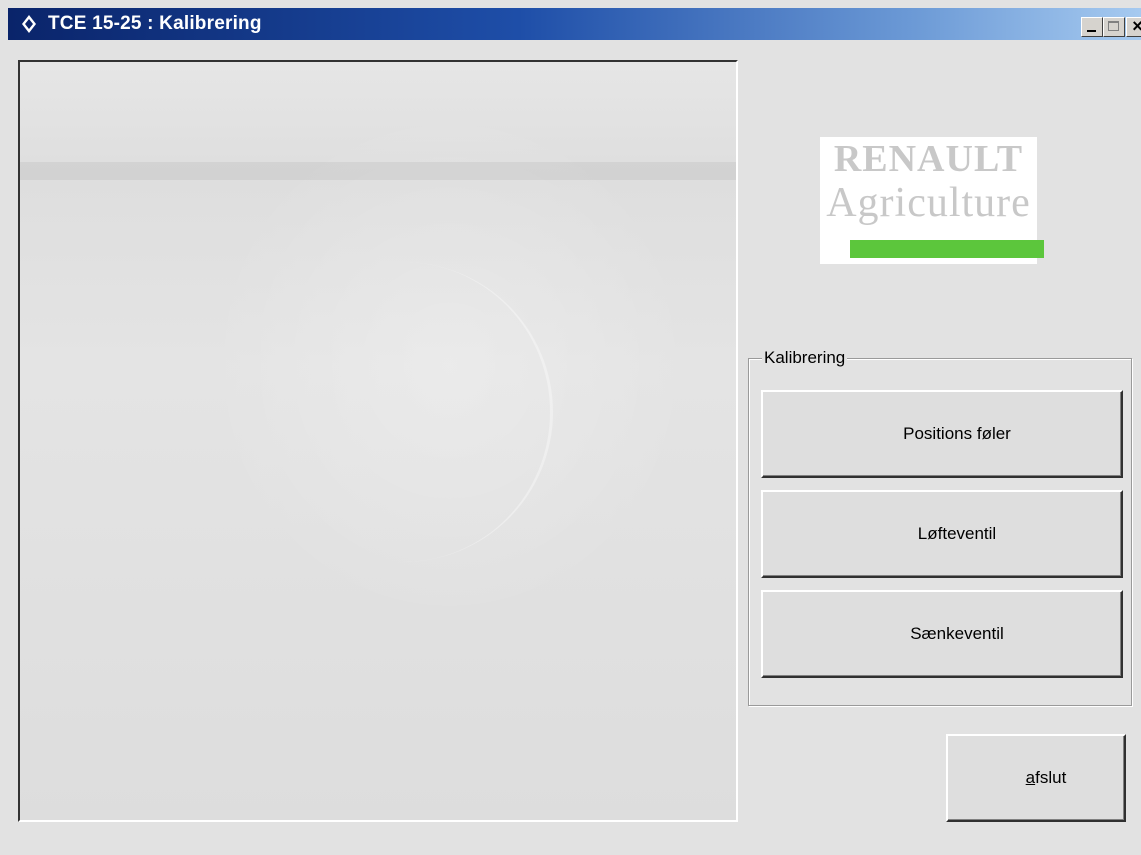 This screenshot has height=855, width=1141. I want to click on renault-agriculture-logo: RENAULT Agriculture, so click(932, 200).